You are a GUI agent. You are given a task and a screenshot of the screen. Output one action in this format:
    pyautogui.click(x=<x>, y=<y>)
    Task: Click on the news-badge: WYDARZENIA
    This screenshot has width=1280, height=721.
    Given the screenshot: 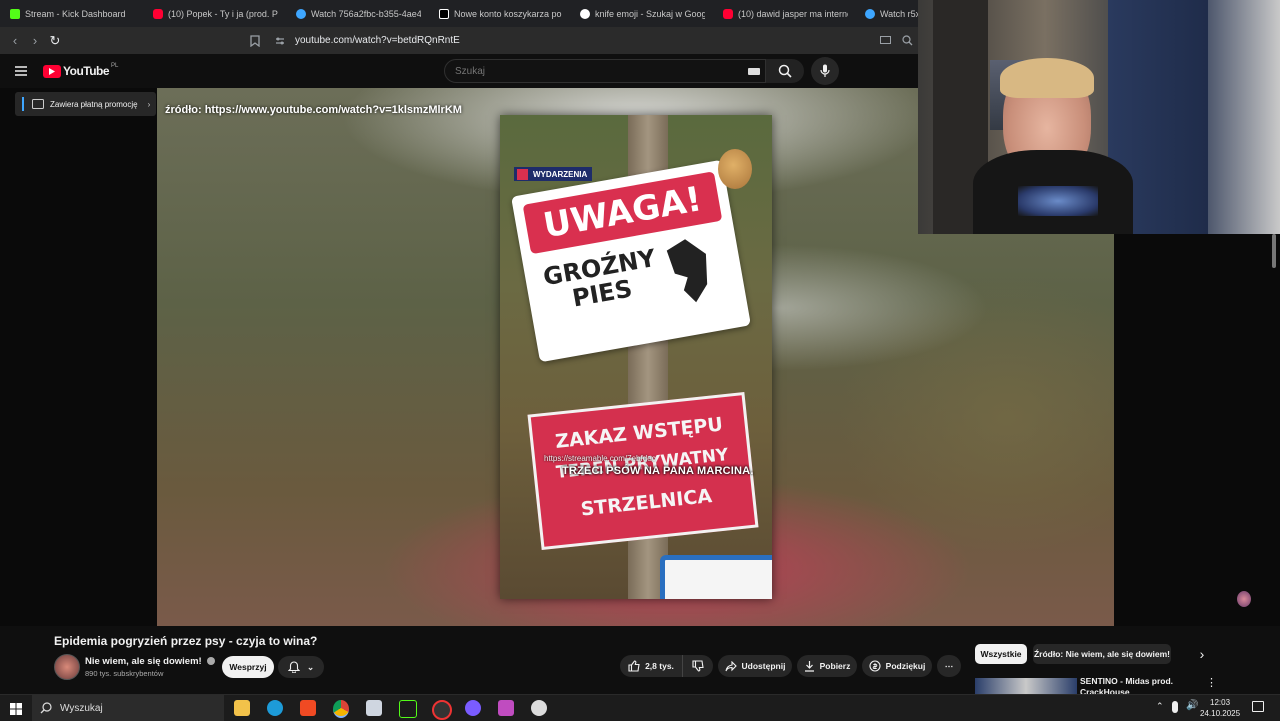 What is the action you would take?
    pyautogui.click(x=553, y=174)
    